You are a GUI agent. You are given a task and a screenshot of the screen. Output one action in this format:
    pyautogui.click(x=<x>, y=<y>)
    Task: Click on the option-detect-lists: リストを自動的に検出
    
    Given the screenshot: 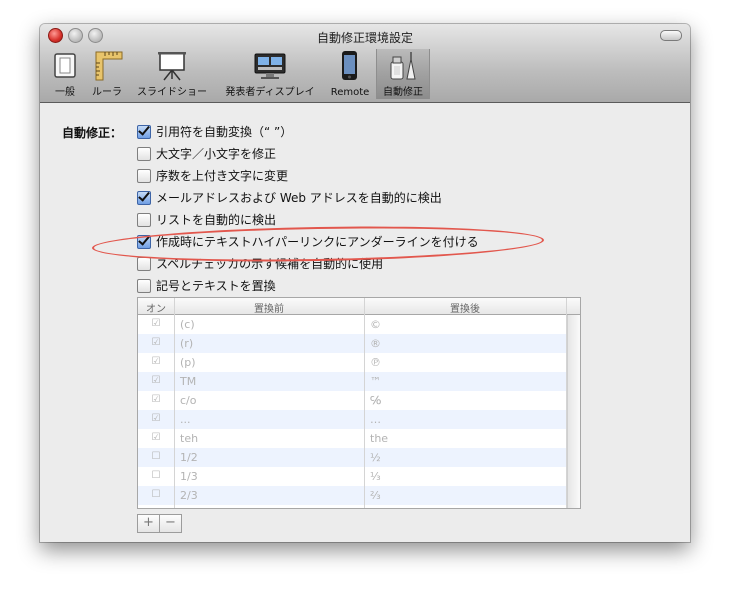 What is the action you would take?
    pyautogui.click(x=206, y=220)
    